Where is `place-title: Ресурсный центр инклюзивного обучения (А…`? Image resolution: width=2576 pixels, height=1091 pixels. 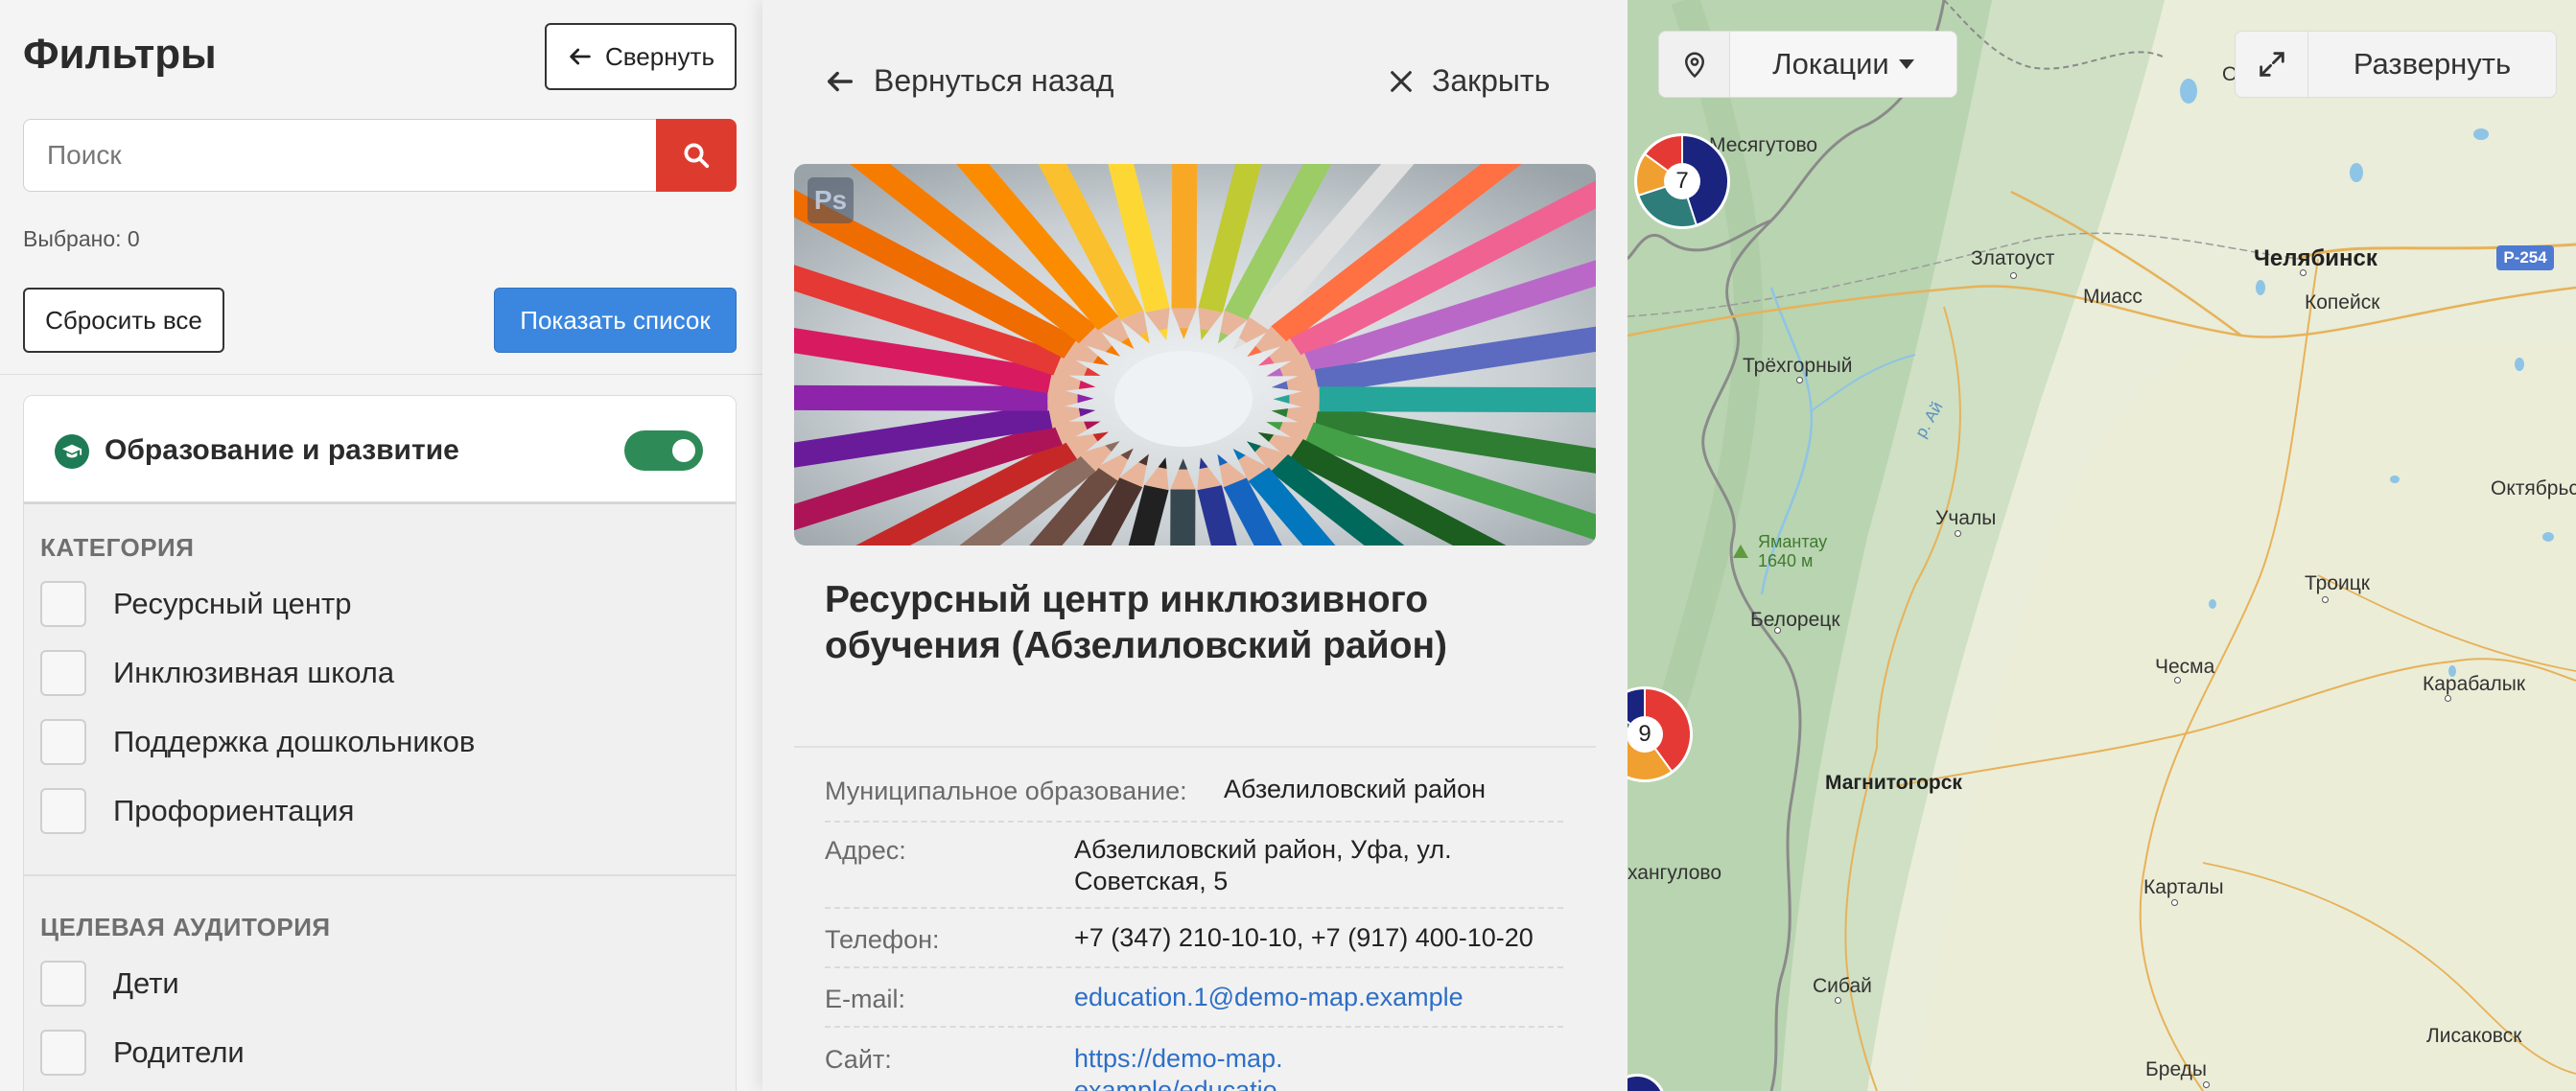 place-title: Ресурсный центр инклюзивного обучения (А… is located at coordinates (1136, 623).